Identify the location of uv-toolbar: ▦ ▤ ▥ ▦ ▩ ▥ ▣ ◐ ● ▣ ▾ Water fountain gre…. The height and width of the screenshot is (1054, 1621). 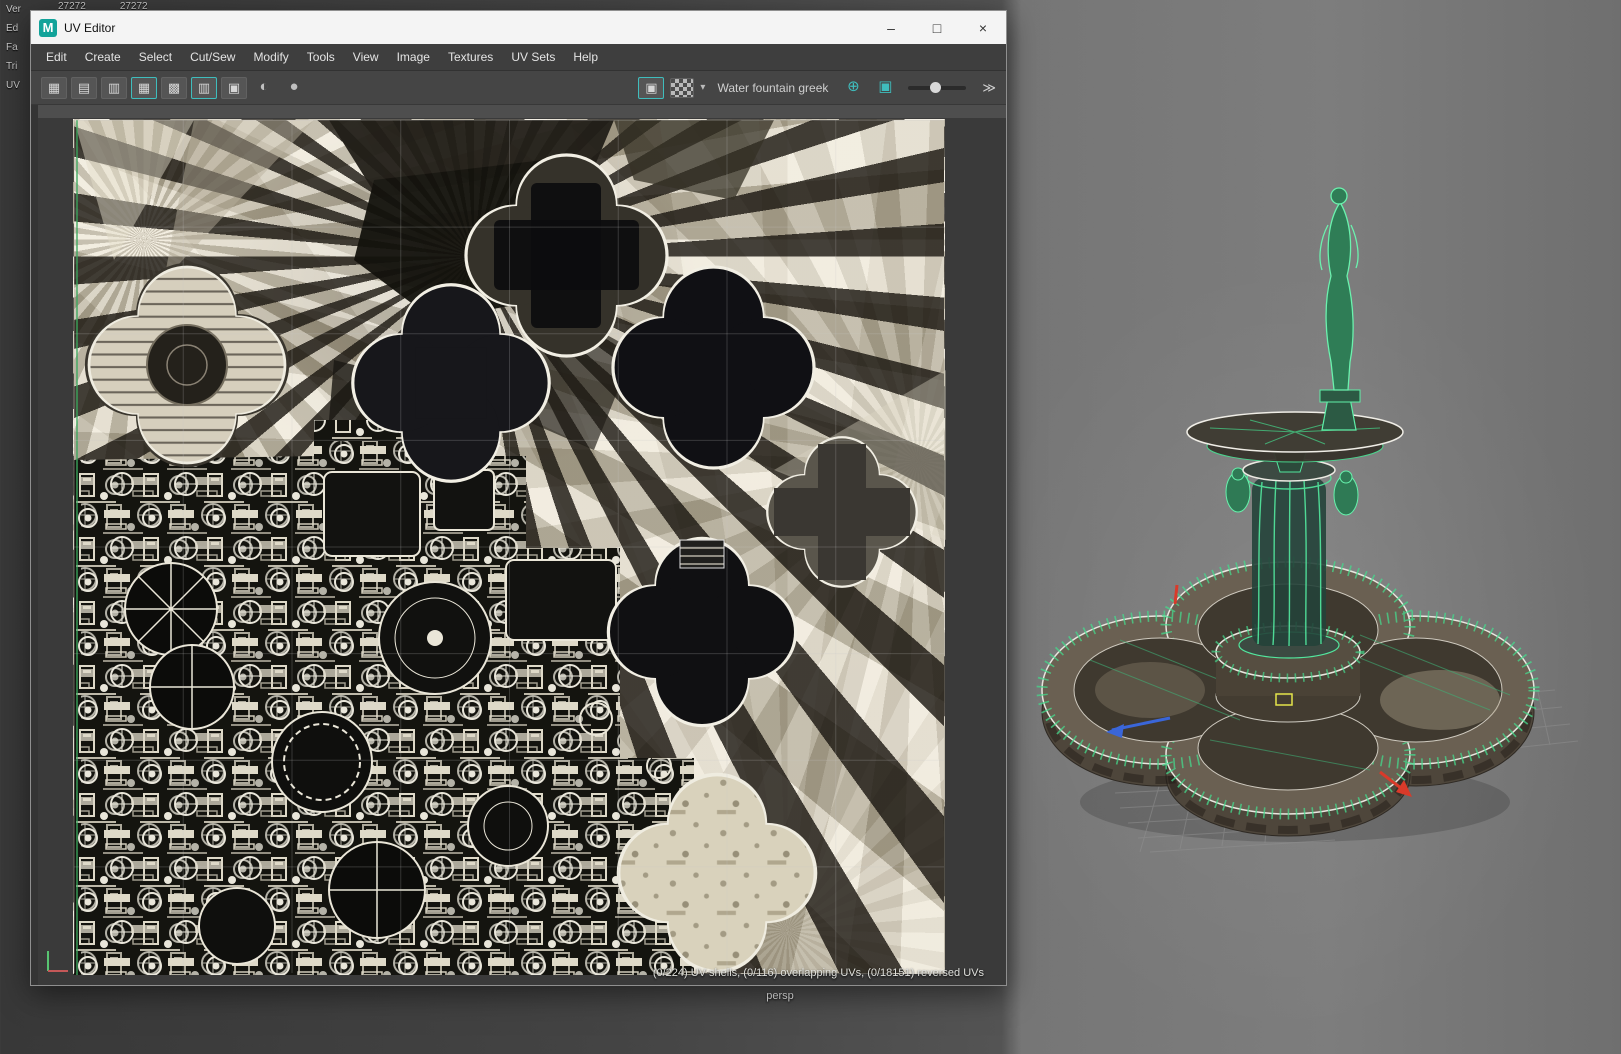
(518, 88).